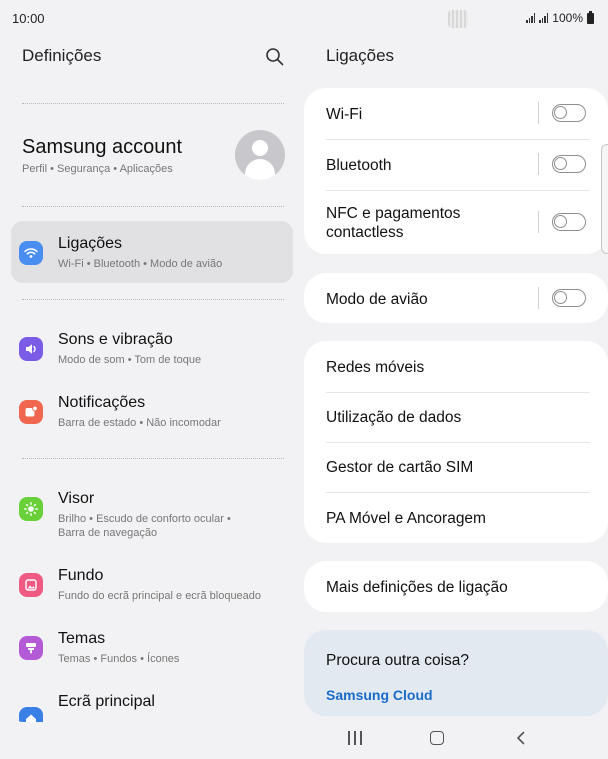  Describe the element at coordinates (567, 18) in the screenshot. I see `battery-percentage: 100%` at that location.